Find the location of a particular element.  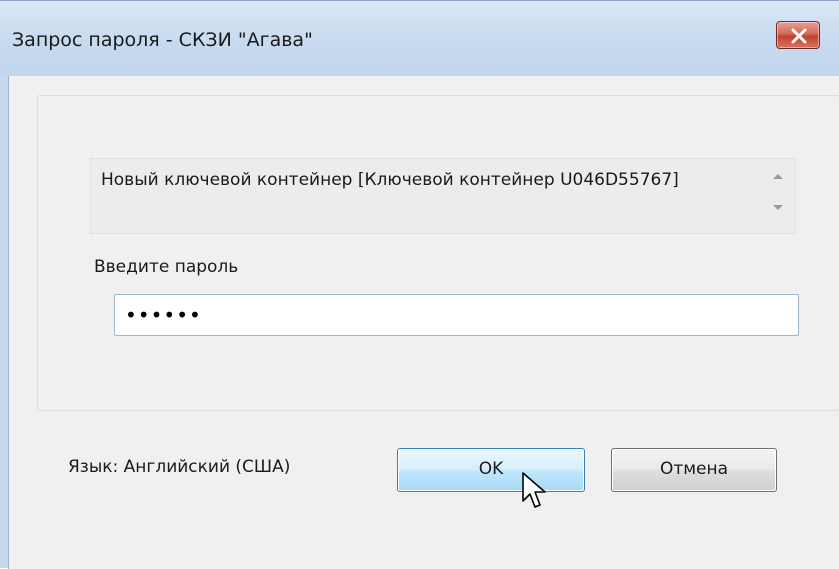

scroll-up-arrow-icon is located at coordinates (778, 176).